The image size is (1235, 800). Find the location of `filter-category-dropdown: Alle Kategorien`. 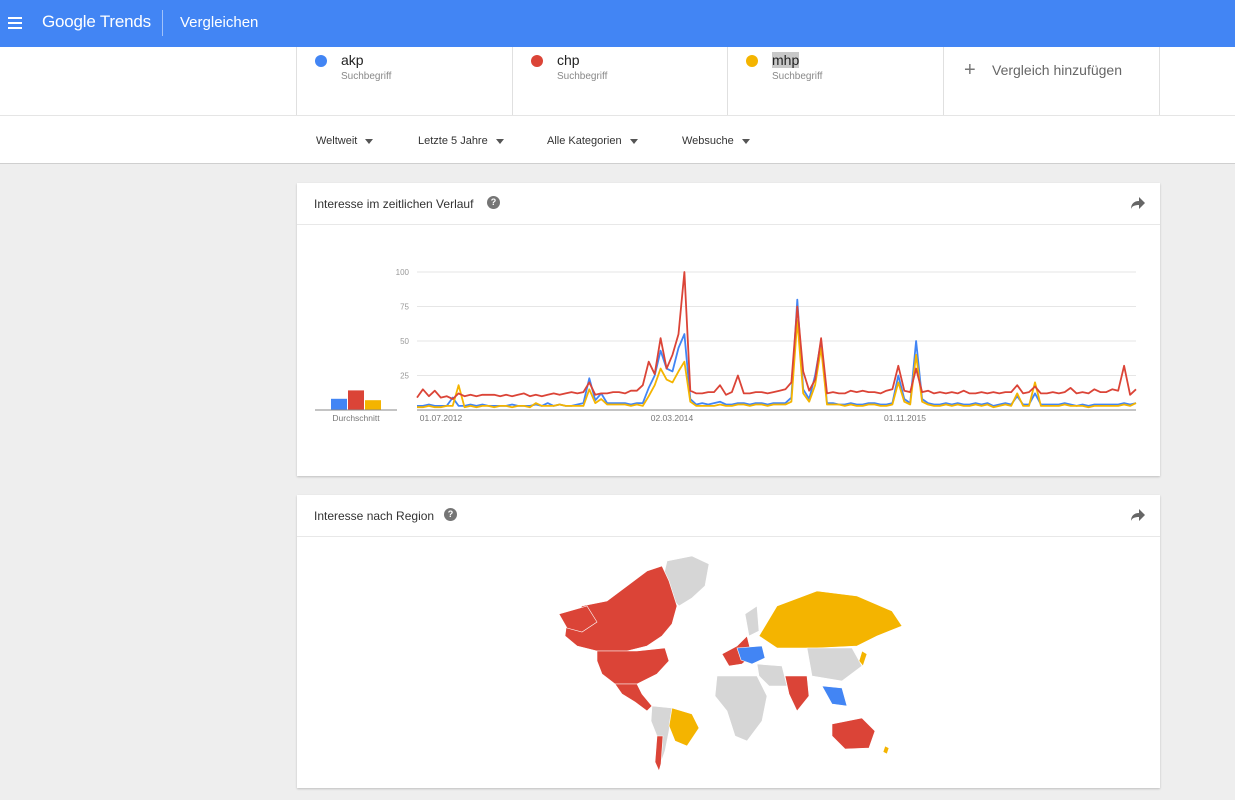

filter-category-dropdown: Alle Kategorien is located at coordinates (592, 141).